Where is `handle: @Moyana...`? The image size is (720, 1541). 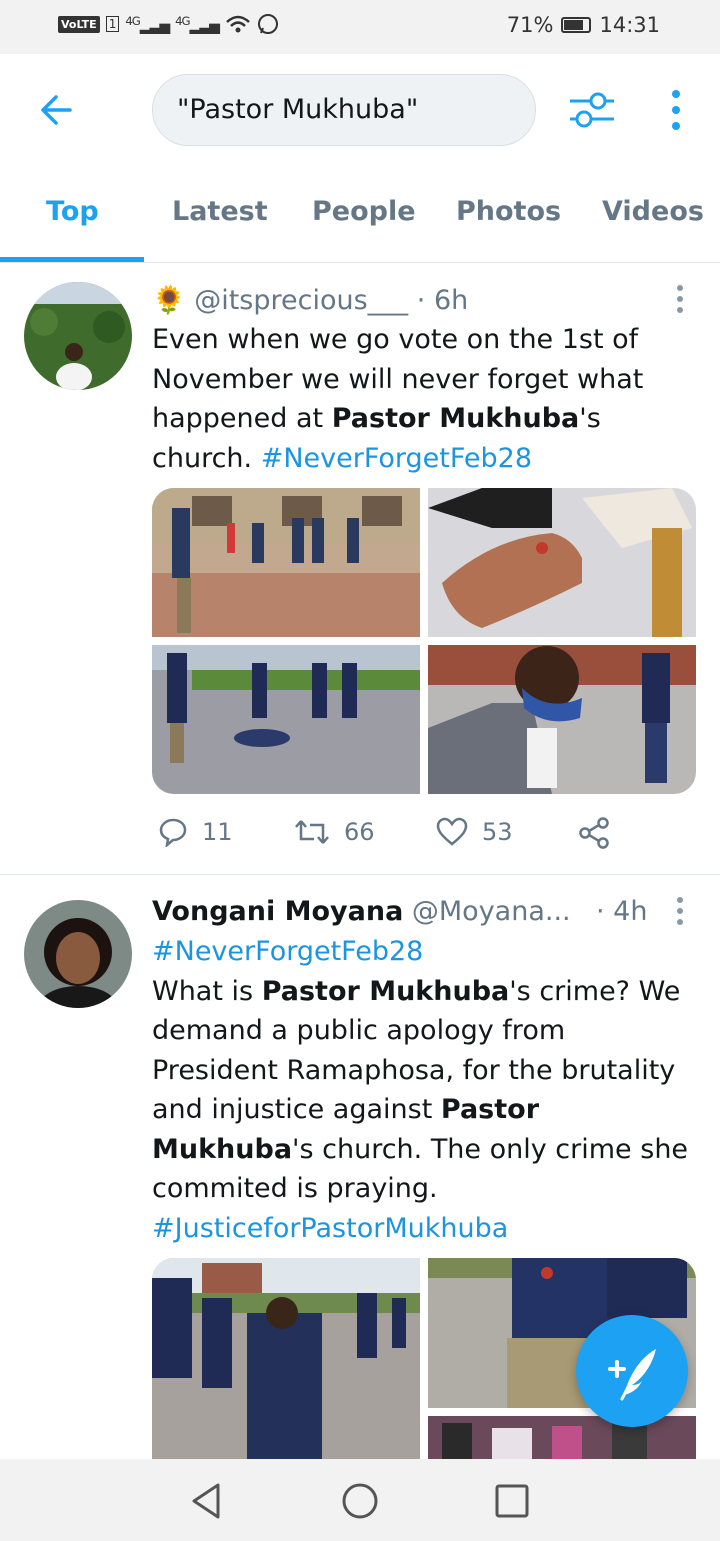
handle: @Moyana... is located at coordinates (491, 911).